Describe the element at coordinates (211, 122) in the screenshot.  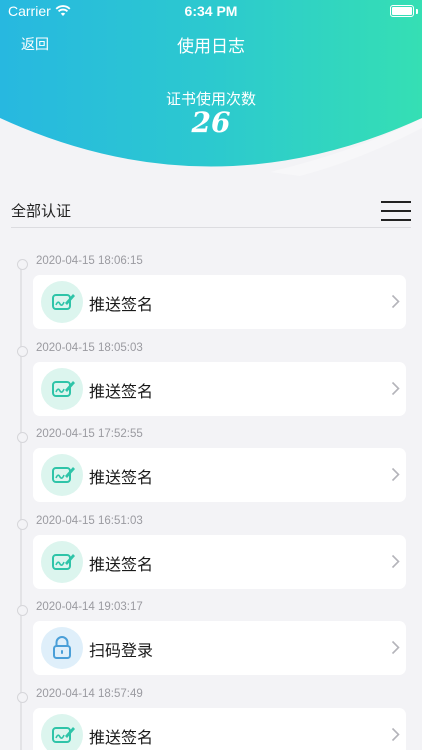
I see `usage-count-value: 26` at that location.